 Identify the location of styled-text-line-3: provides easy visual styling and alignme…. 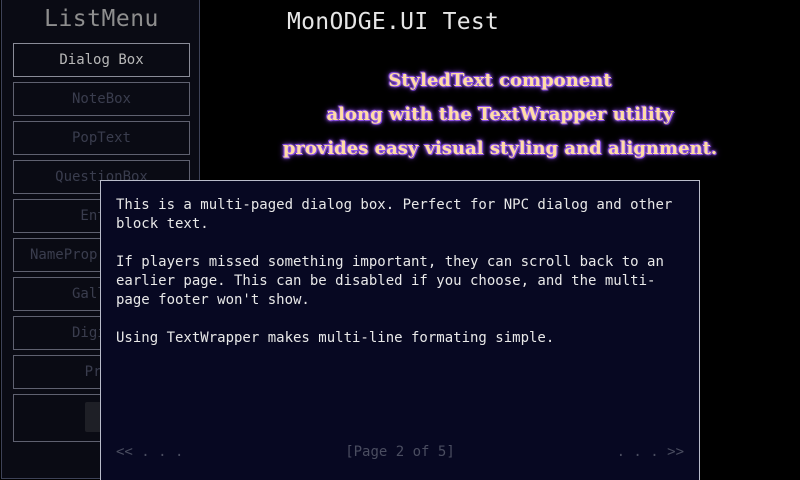
(500, 148).